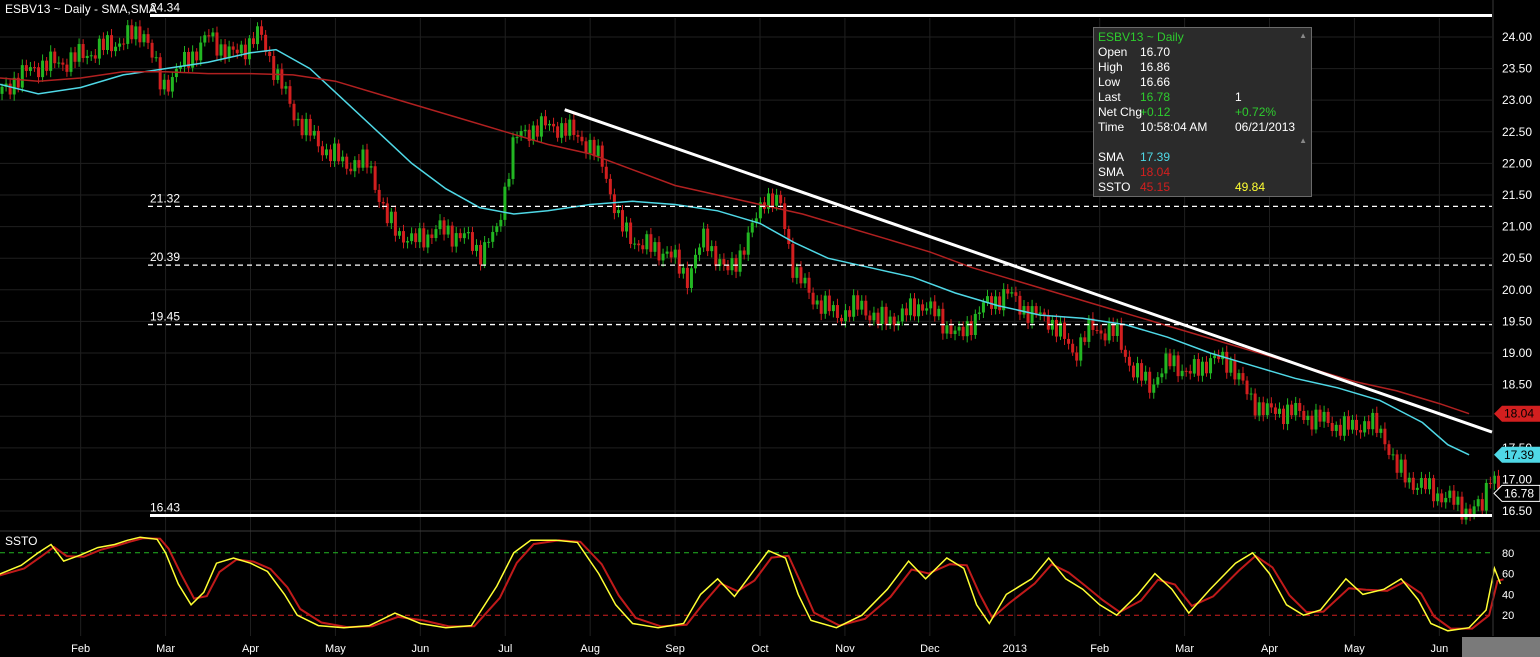 The width and height of the screenshot is (1540, 657). Describe the element at coordinates (1155, 172) in the screenshot. I see `legend-row-value: 18.04` at that location.